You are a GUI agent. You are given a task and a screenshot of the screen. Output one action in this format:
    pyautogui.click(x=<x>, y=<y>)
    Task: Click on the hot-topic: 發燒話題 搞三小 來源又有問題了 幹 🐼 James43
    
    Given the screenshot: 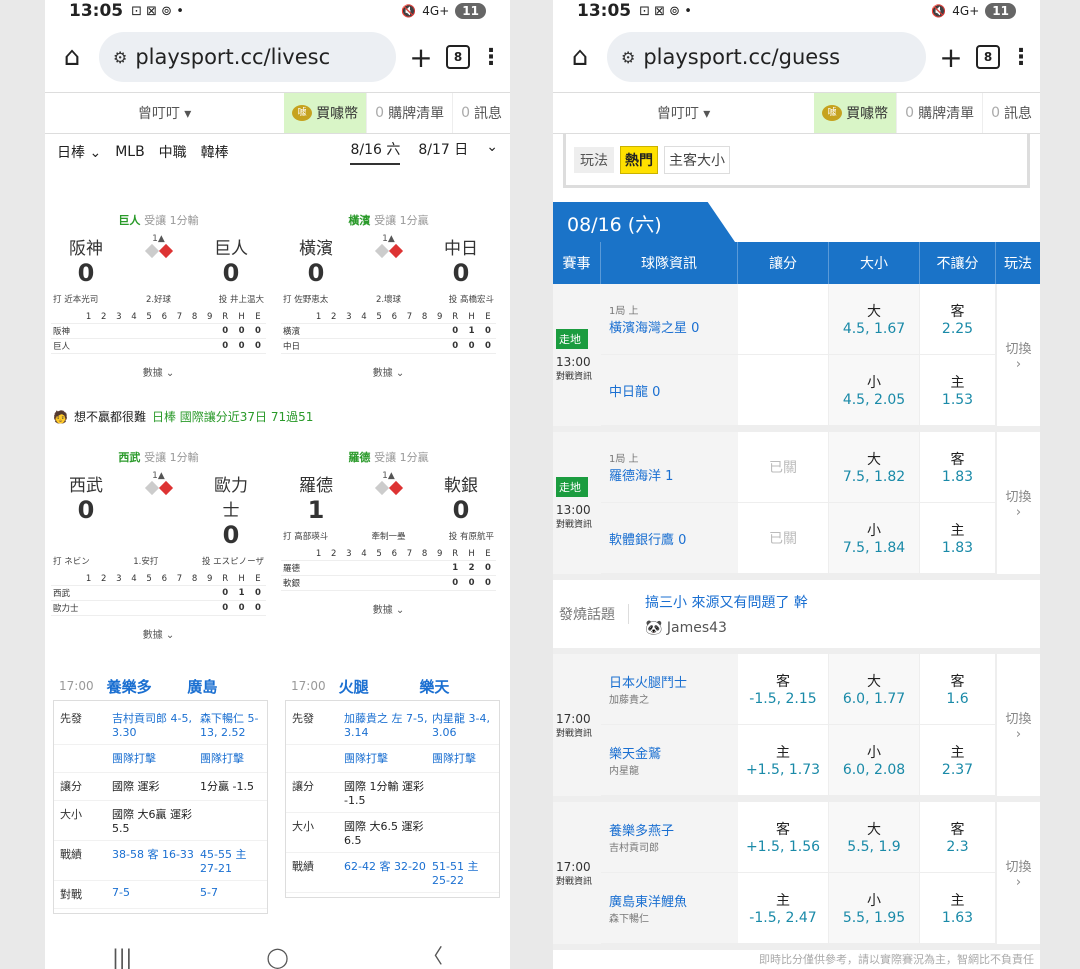 What is the action you would take?
    pyautogui.click(x=796, y=617)
    